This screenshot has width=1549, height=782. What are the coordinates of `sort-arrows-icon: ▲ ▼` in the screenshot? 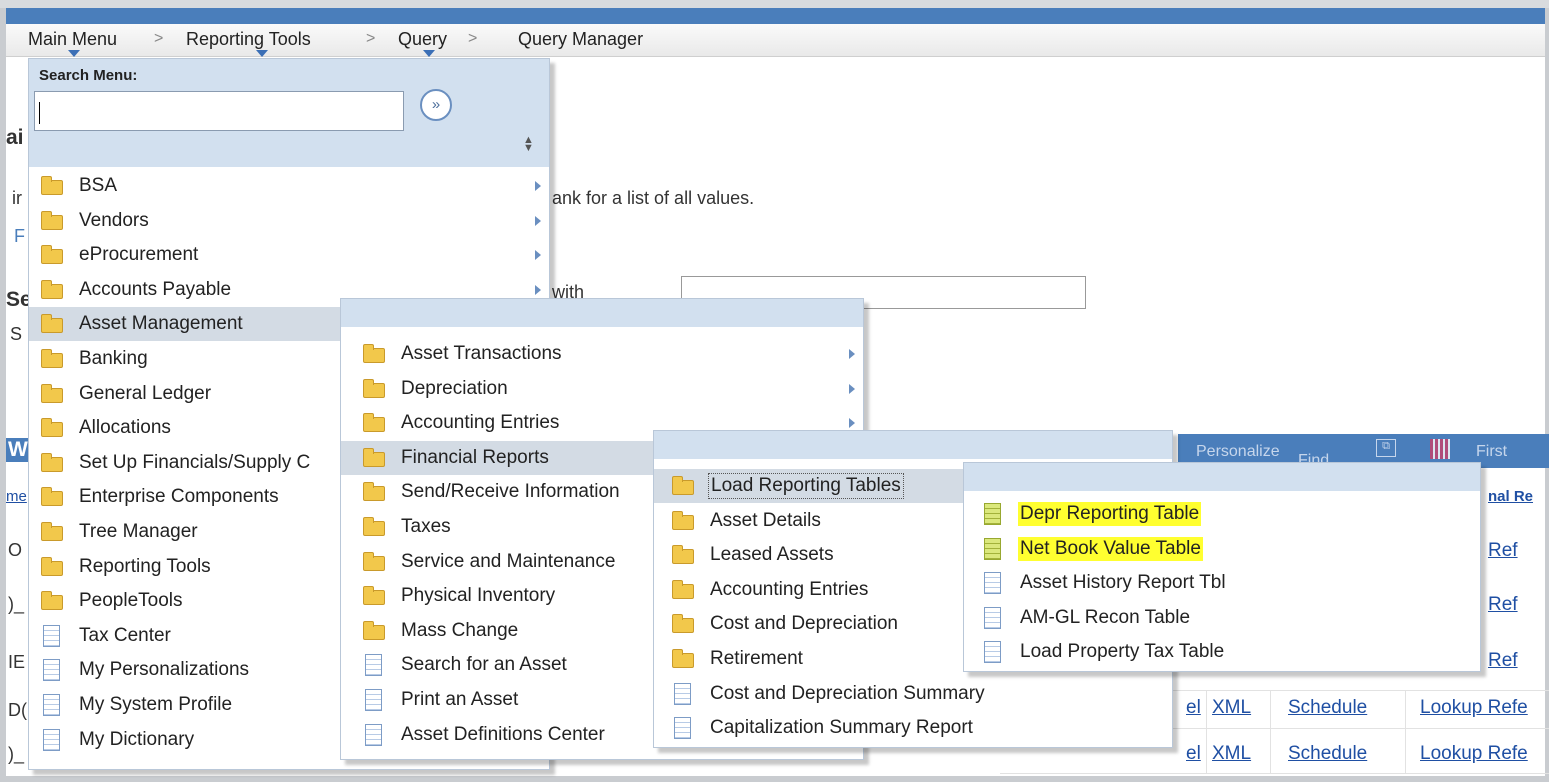 It's located at (528, 144).